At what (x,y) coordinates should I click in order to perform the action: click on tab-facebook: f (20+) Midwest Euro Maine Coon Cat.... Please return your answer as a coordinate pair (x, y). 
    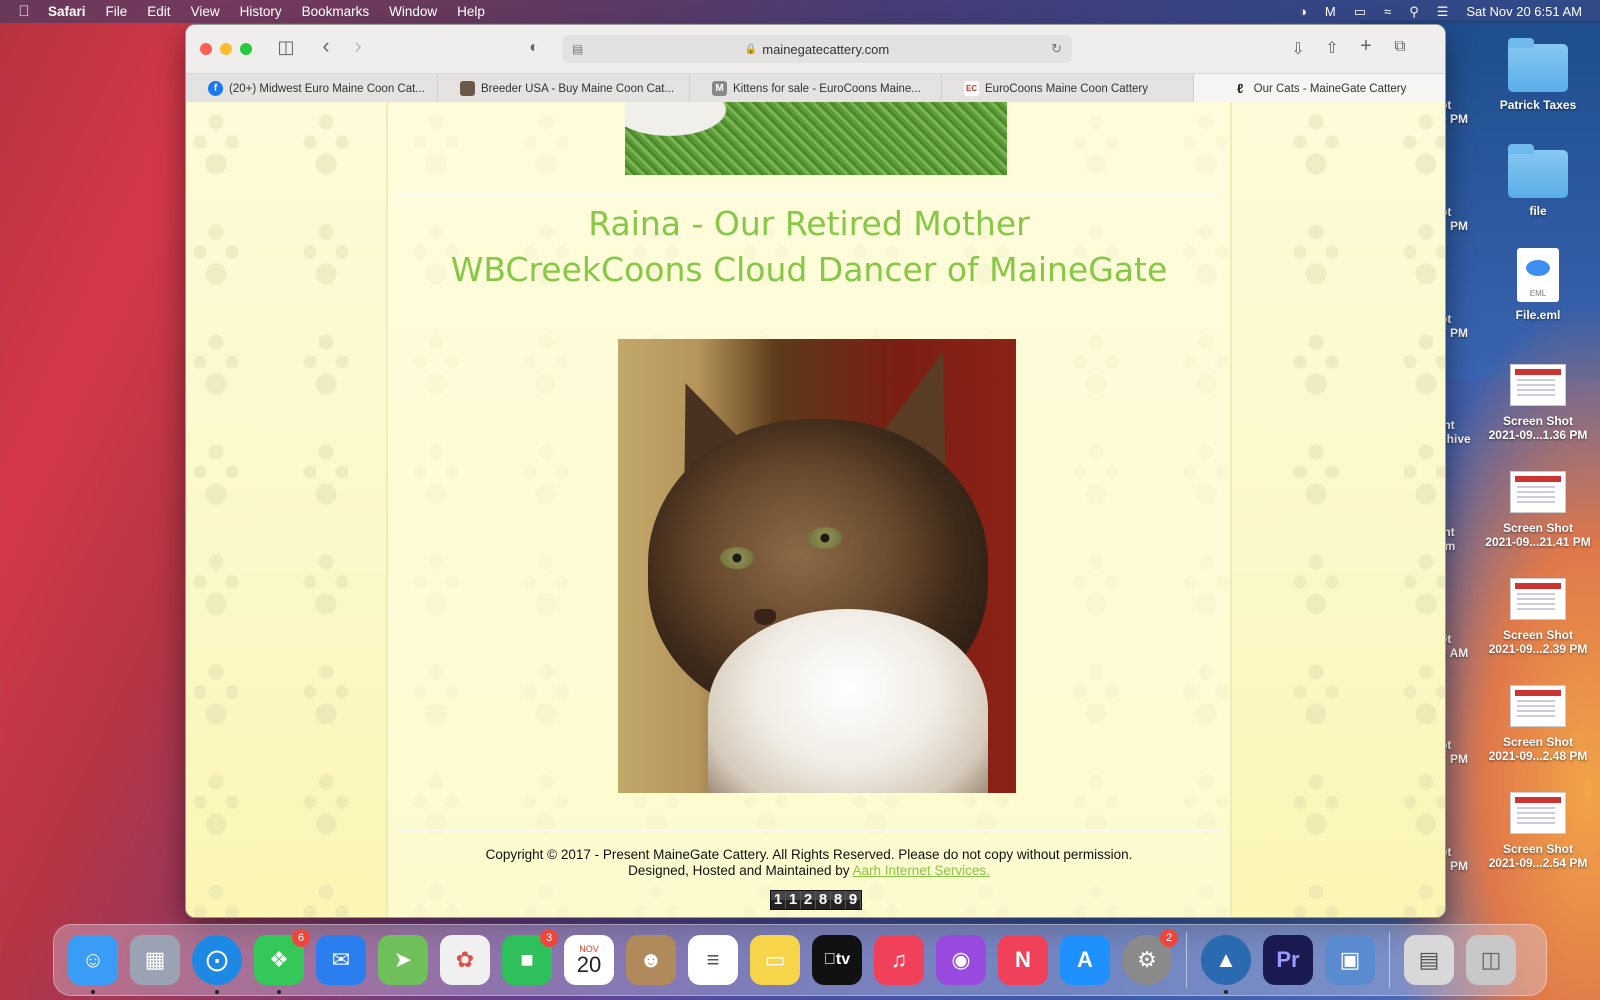
    Looking at the image, I should click on (312, 88).